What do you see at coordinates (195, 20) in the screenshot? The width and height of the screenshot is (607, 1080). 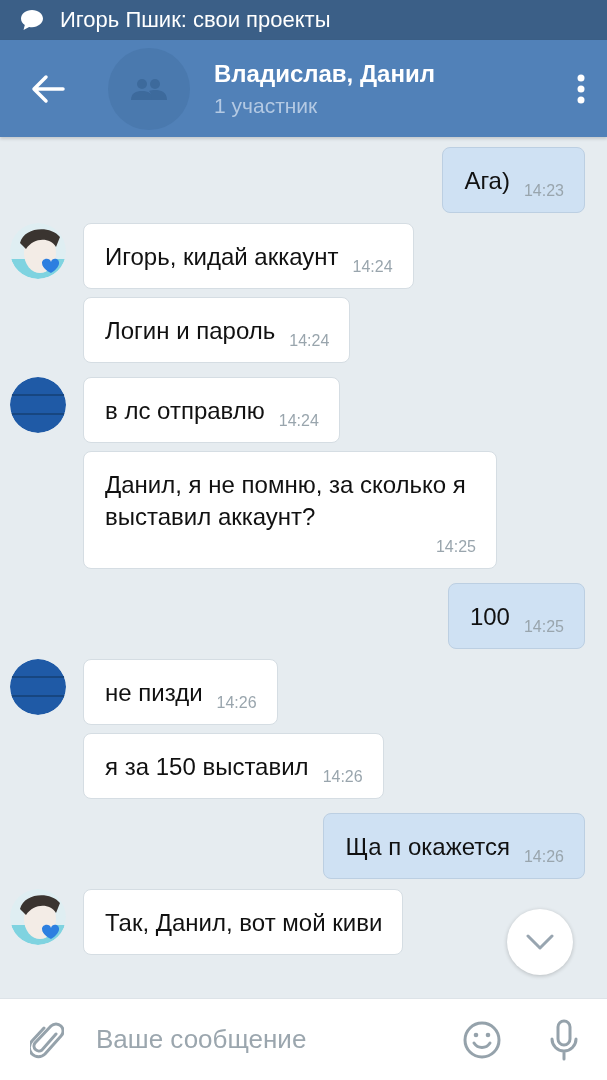 I see `notification-text: Игорь Пшик: свои проекты` at bounding box center [195, 20].